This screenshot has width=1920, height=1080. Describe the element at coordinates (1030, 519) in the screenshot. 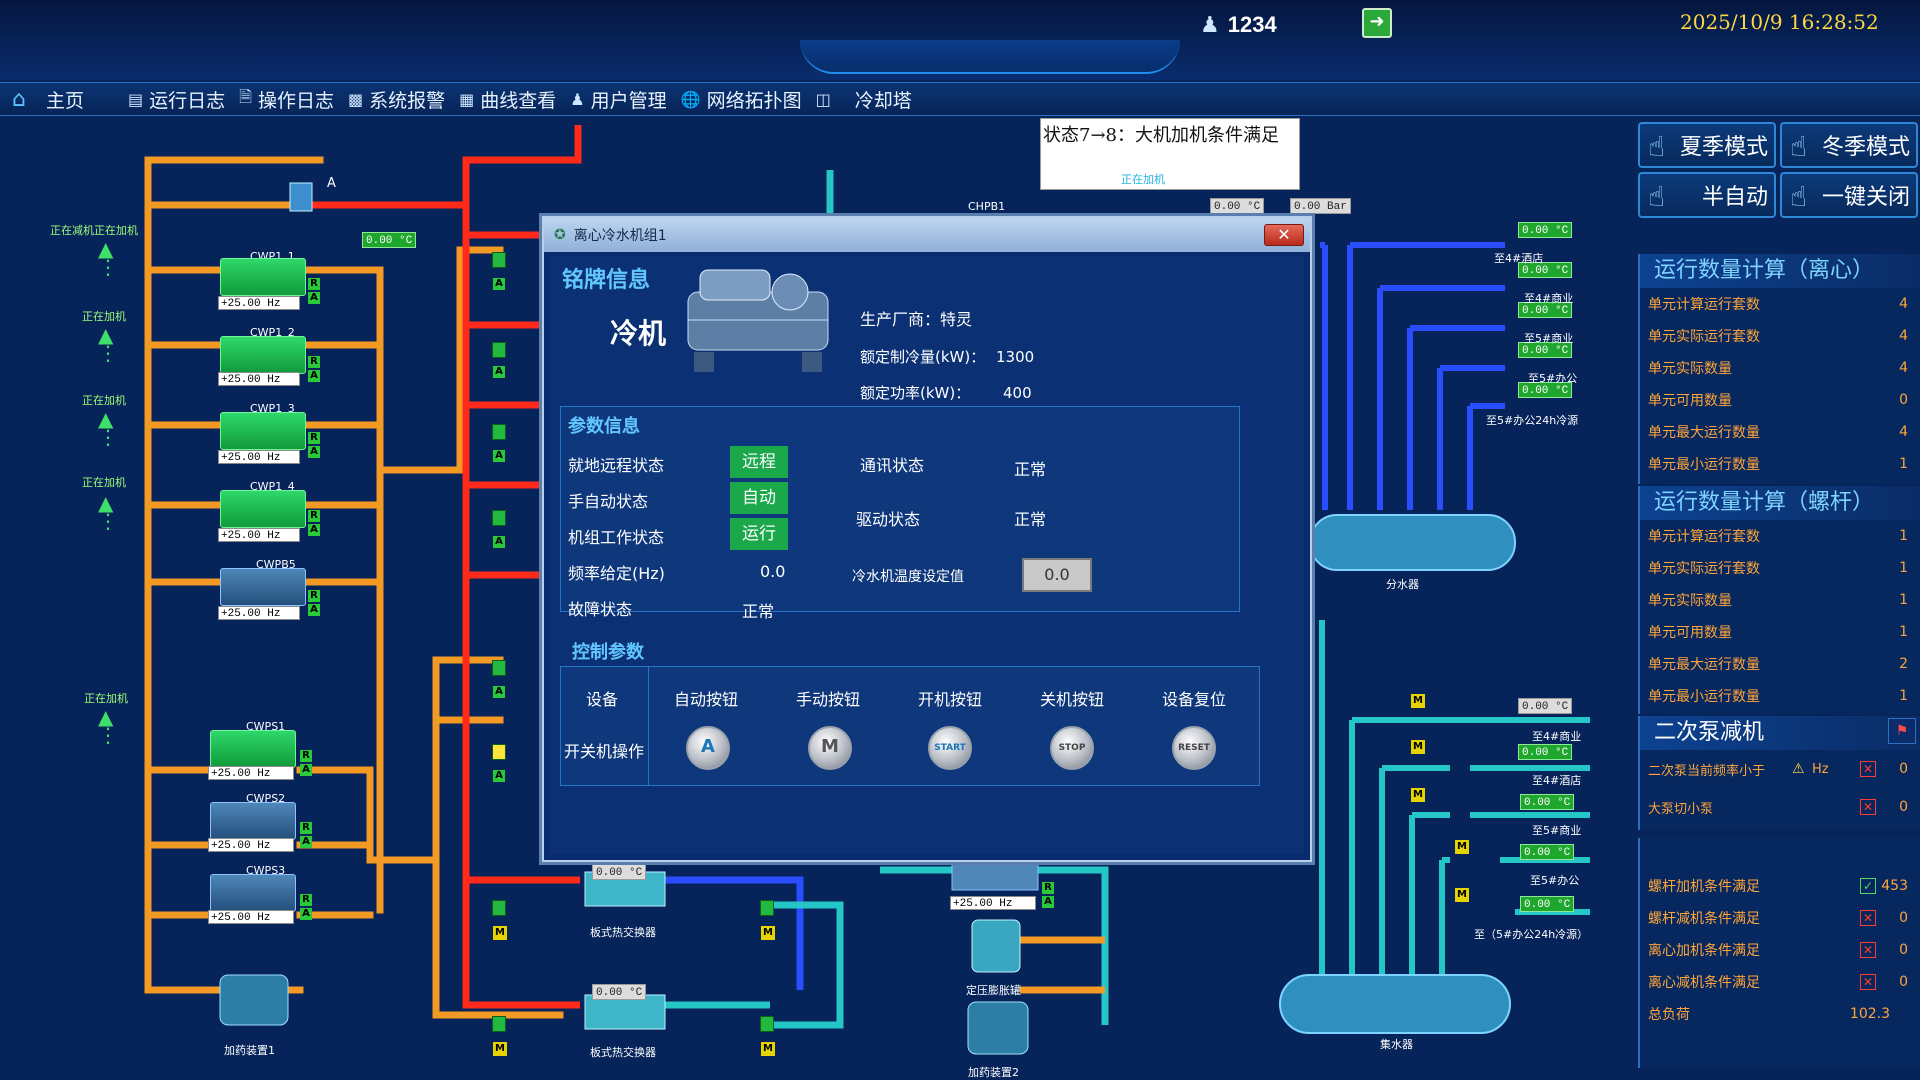

I see `drive-value: 正常` at that location.